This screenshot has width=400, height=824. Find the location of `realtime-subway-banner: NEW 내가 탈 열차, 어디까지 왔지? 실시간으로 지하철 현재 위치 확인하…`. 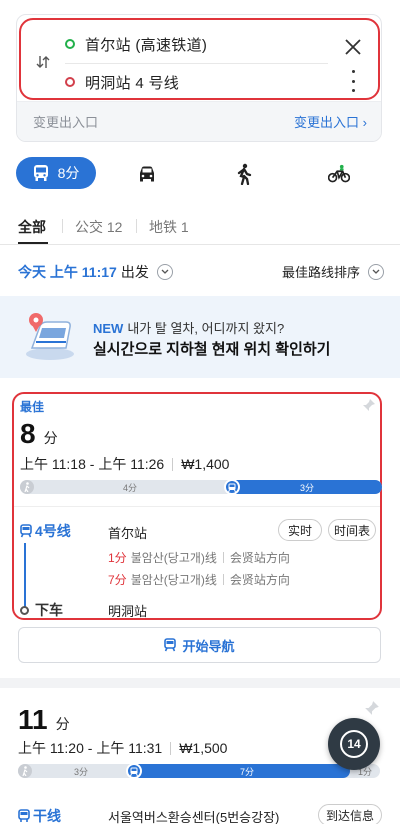

realtime-subway-banner: NEW 내가 탈 열차, 어디까지 왔지? 실시간으로 지하철 현재 위치 확인하… is located at coordinates (200, 337).